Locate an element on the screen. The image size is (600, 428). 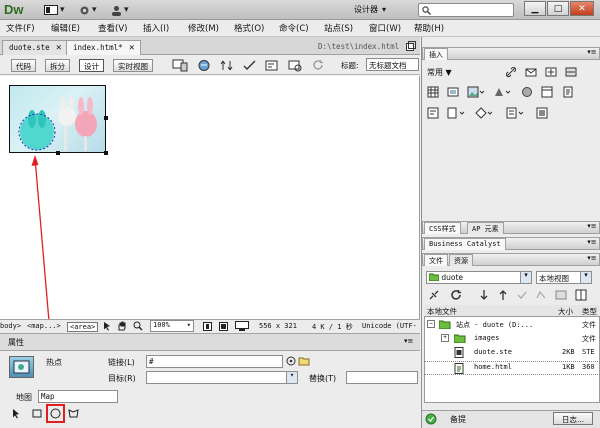
horizontal-rule-icon is located at coordinates (571, 72).